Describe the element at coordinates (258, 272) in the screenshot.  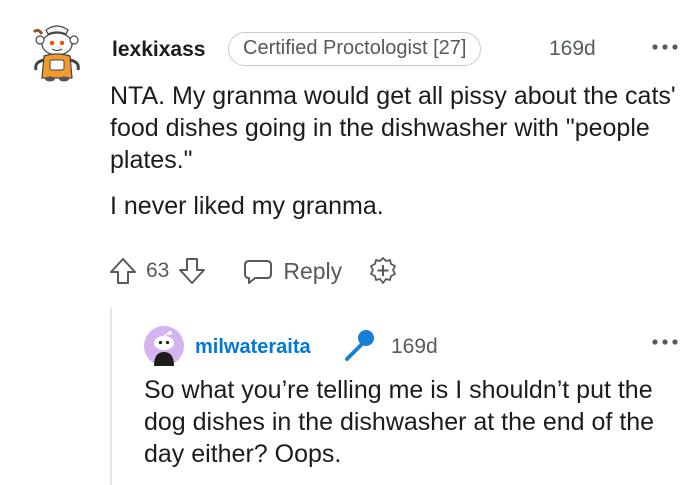
I see `speech-bubble-icon` at that location.